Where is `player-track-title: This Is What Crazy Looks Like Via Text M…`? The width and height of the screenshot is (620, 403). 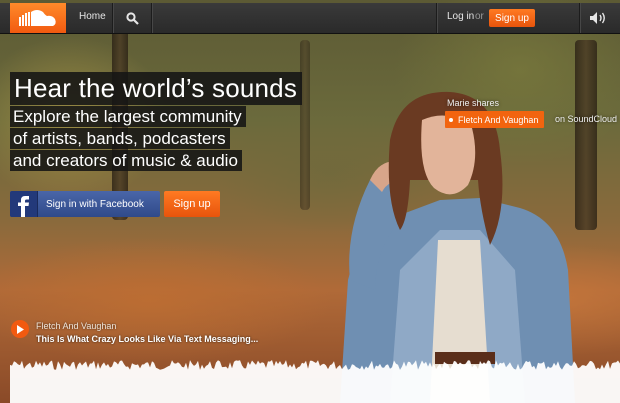
player-track-title: This Is What Crazy Looks Like Via Text M… is located at coordinates (147, 339).